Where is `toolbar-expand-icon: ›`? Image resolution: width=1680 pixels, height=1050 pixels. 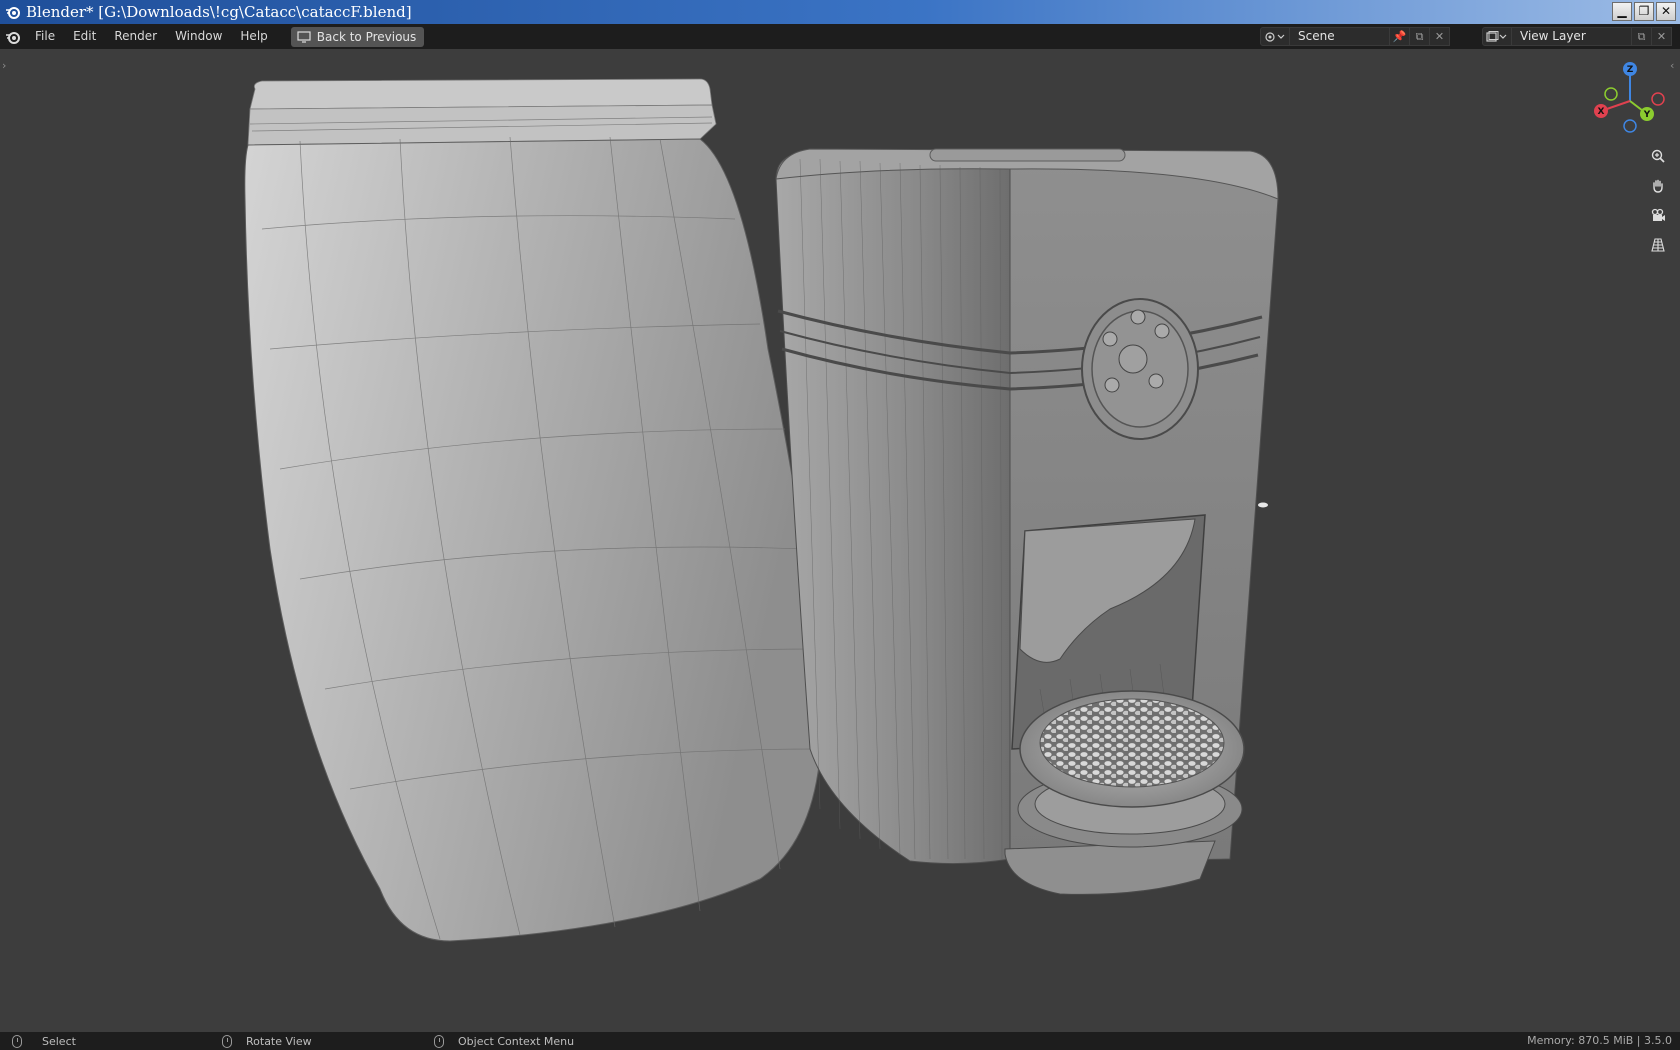
toolbar-expand-icon: › is located at coordinates (4, 65).